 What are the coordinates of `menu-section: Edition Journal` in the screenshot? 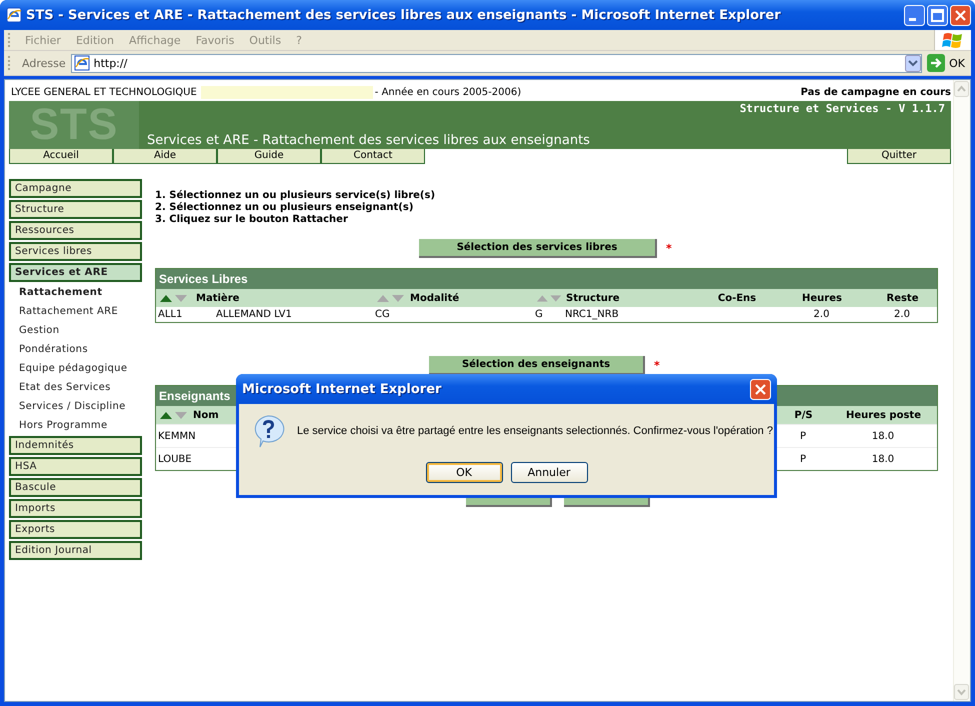 It's located at (75, 550).